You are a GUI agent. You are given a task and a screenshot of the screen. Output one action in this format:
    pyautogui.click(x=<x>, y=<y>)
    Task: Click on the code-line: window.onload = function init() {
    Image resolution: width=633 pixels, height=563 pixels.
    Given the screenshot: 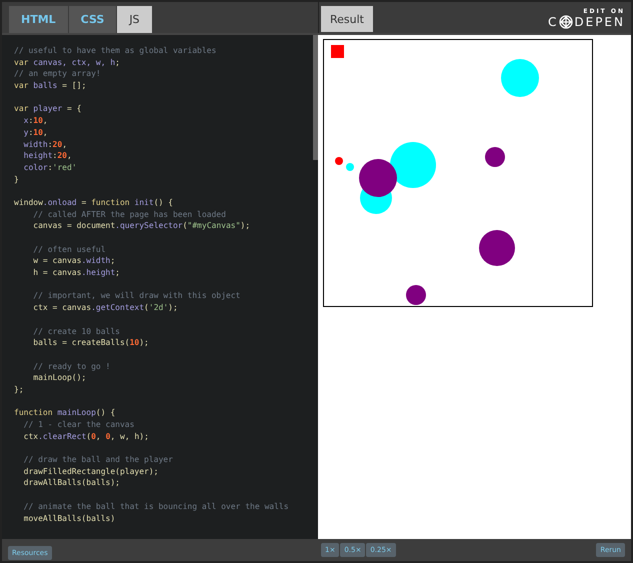 What is the action you would take?
    pyautogui.click(x=93, y=202)
    